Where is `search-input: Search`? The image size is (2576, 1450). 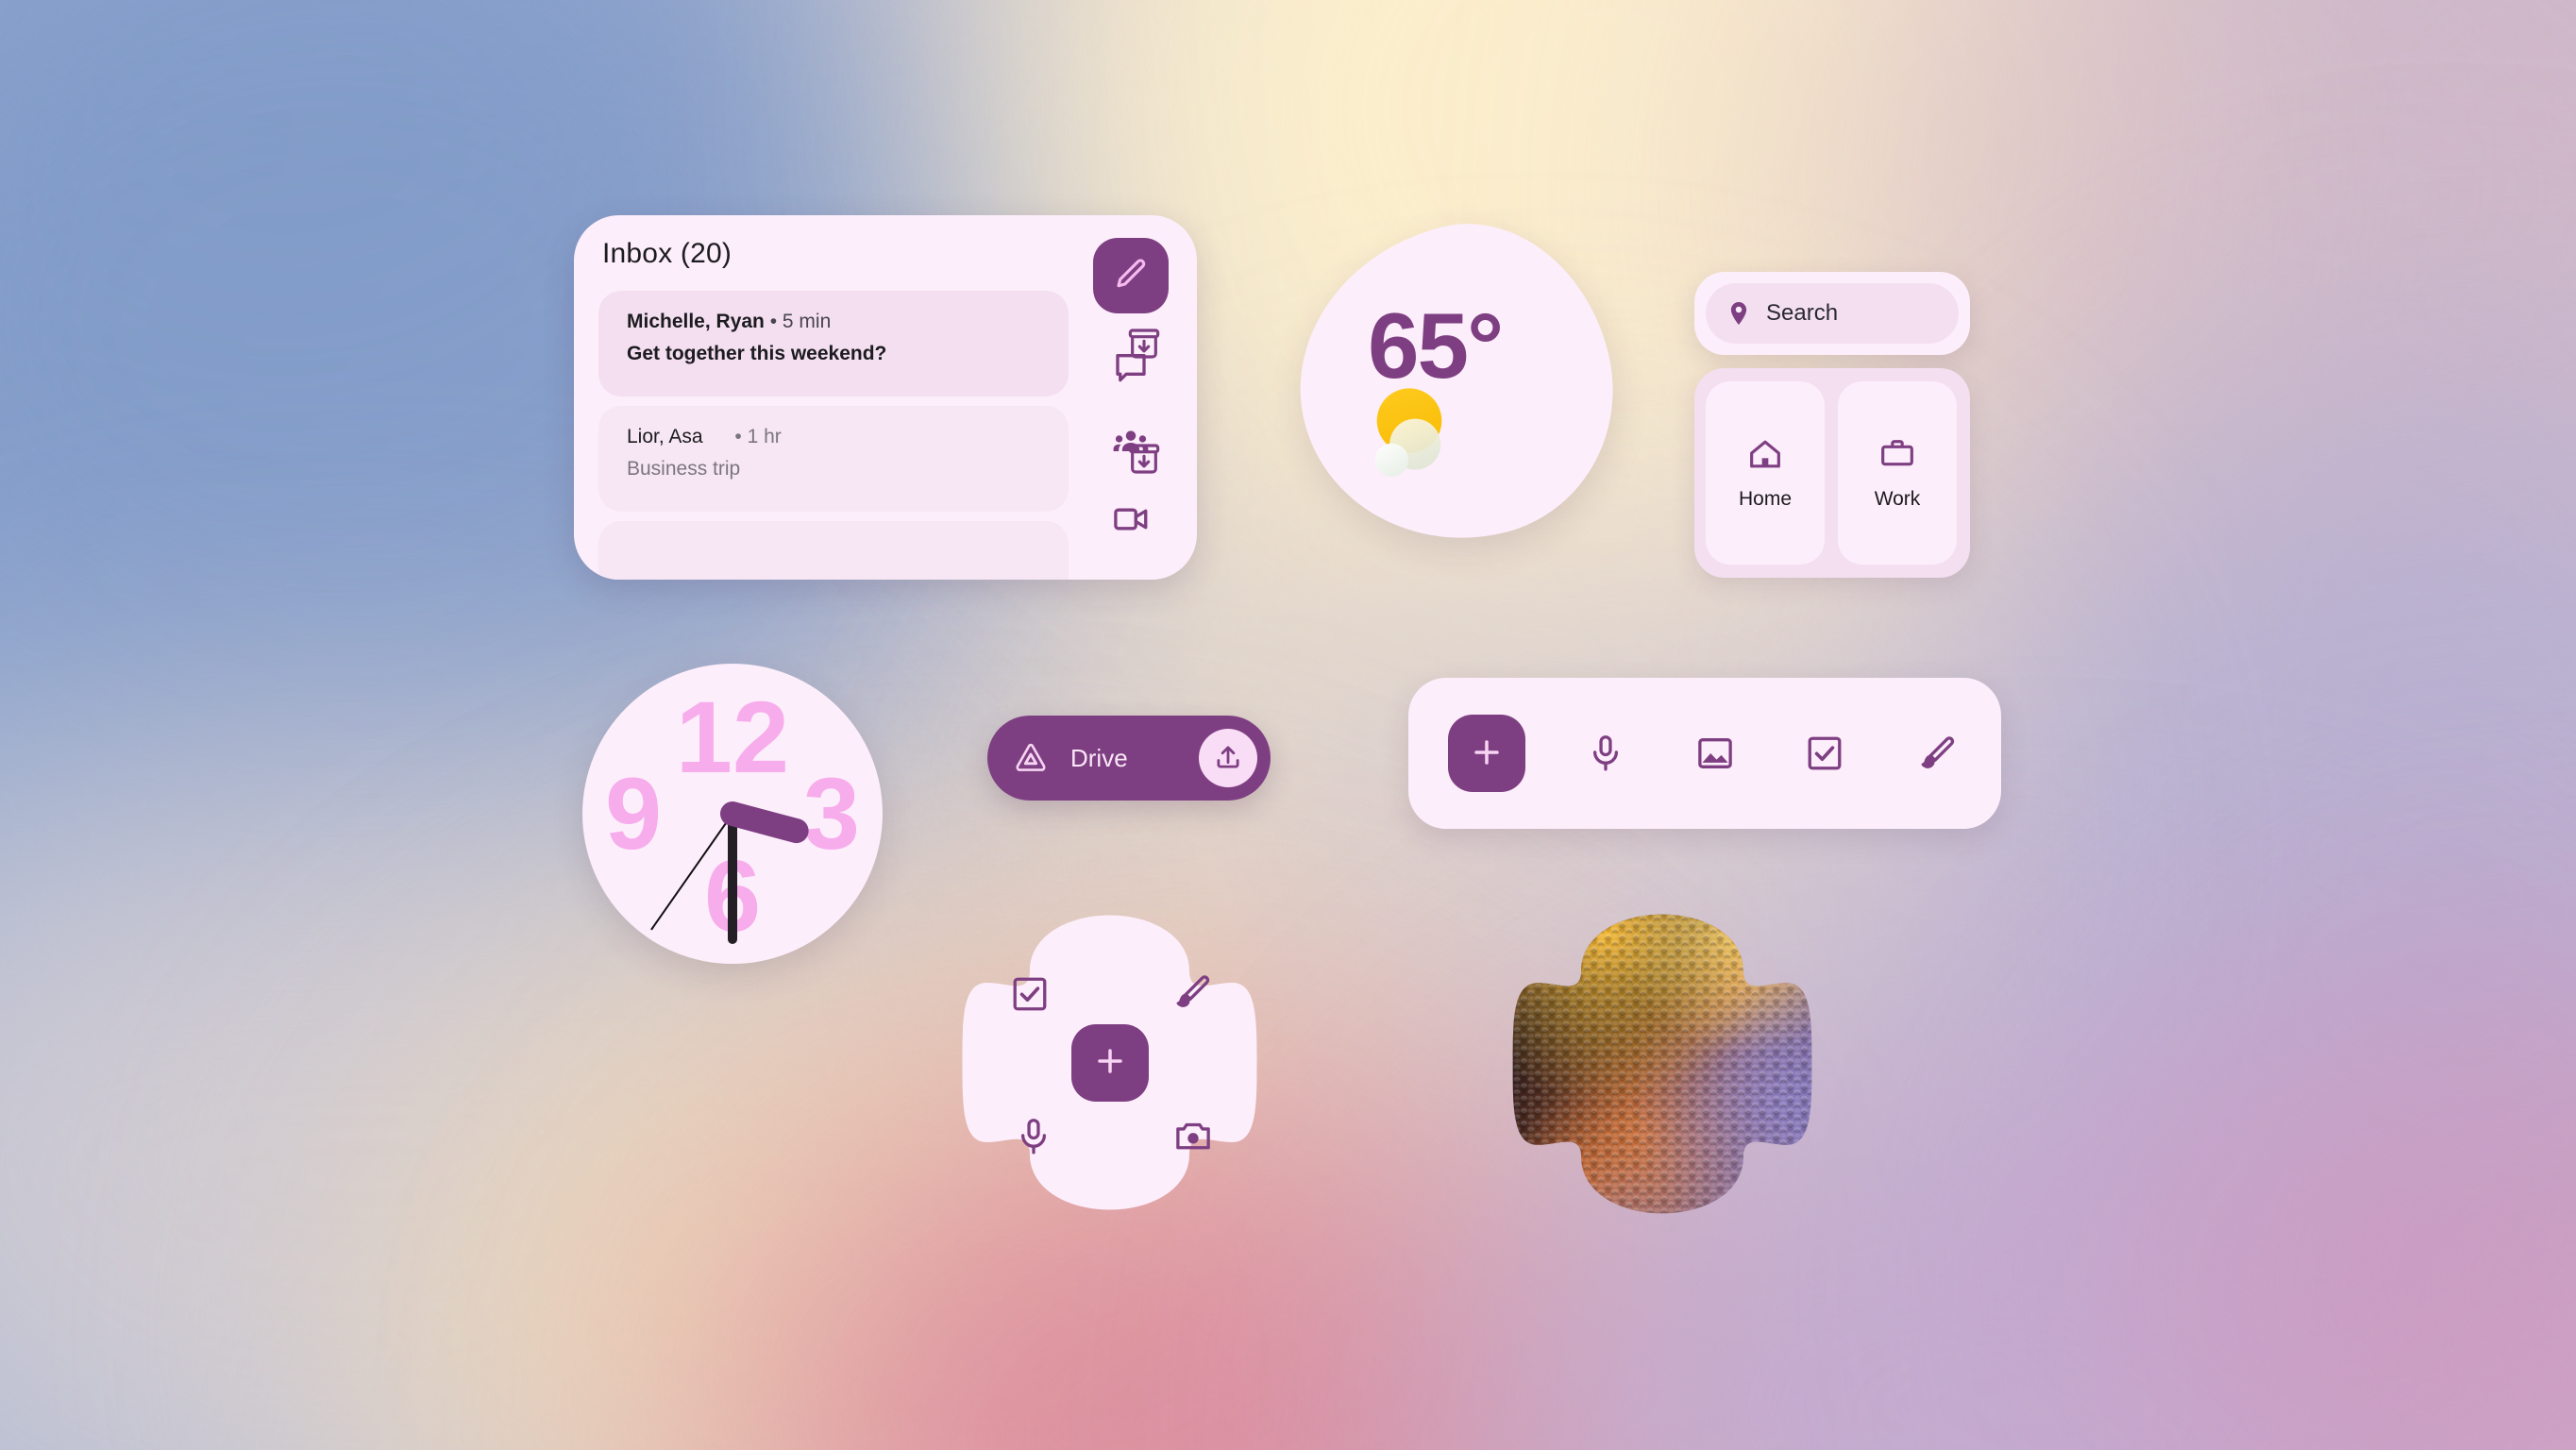 search-input: Search is located at coordinates (1833, 313).